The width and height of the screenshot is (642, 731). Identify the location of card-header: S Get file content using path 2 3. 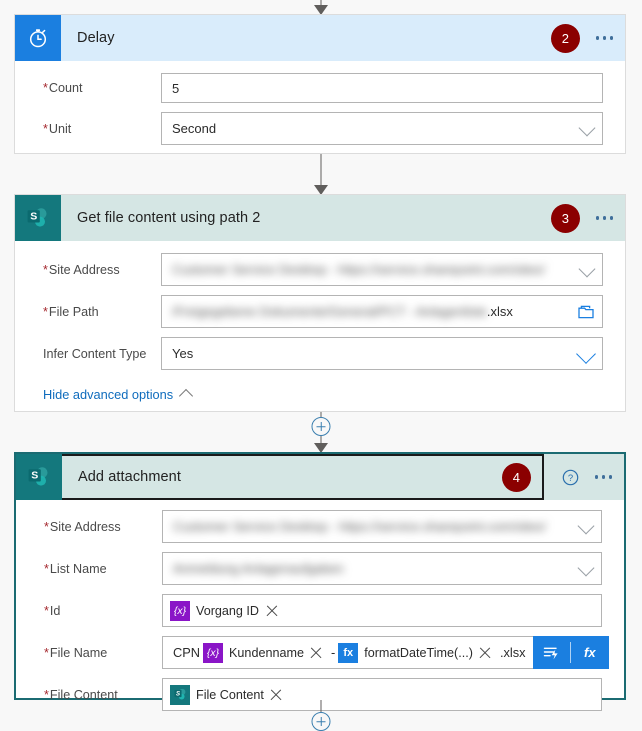
(320, 218).